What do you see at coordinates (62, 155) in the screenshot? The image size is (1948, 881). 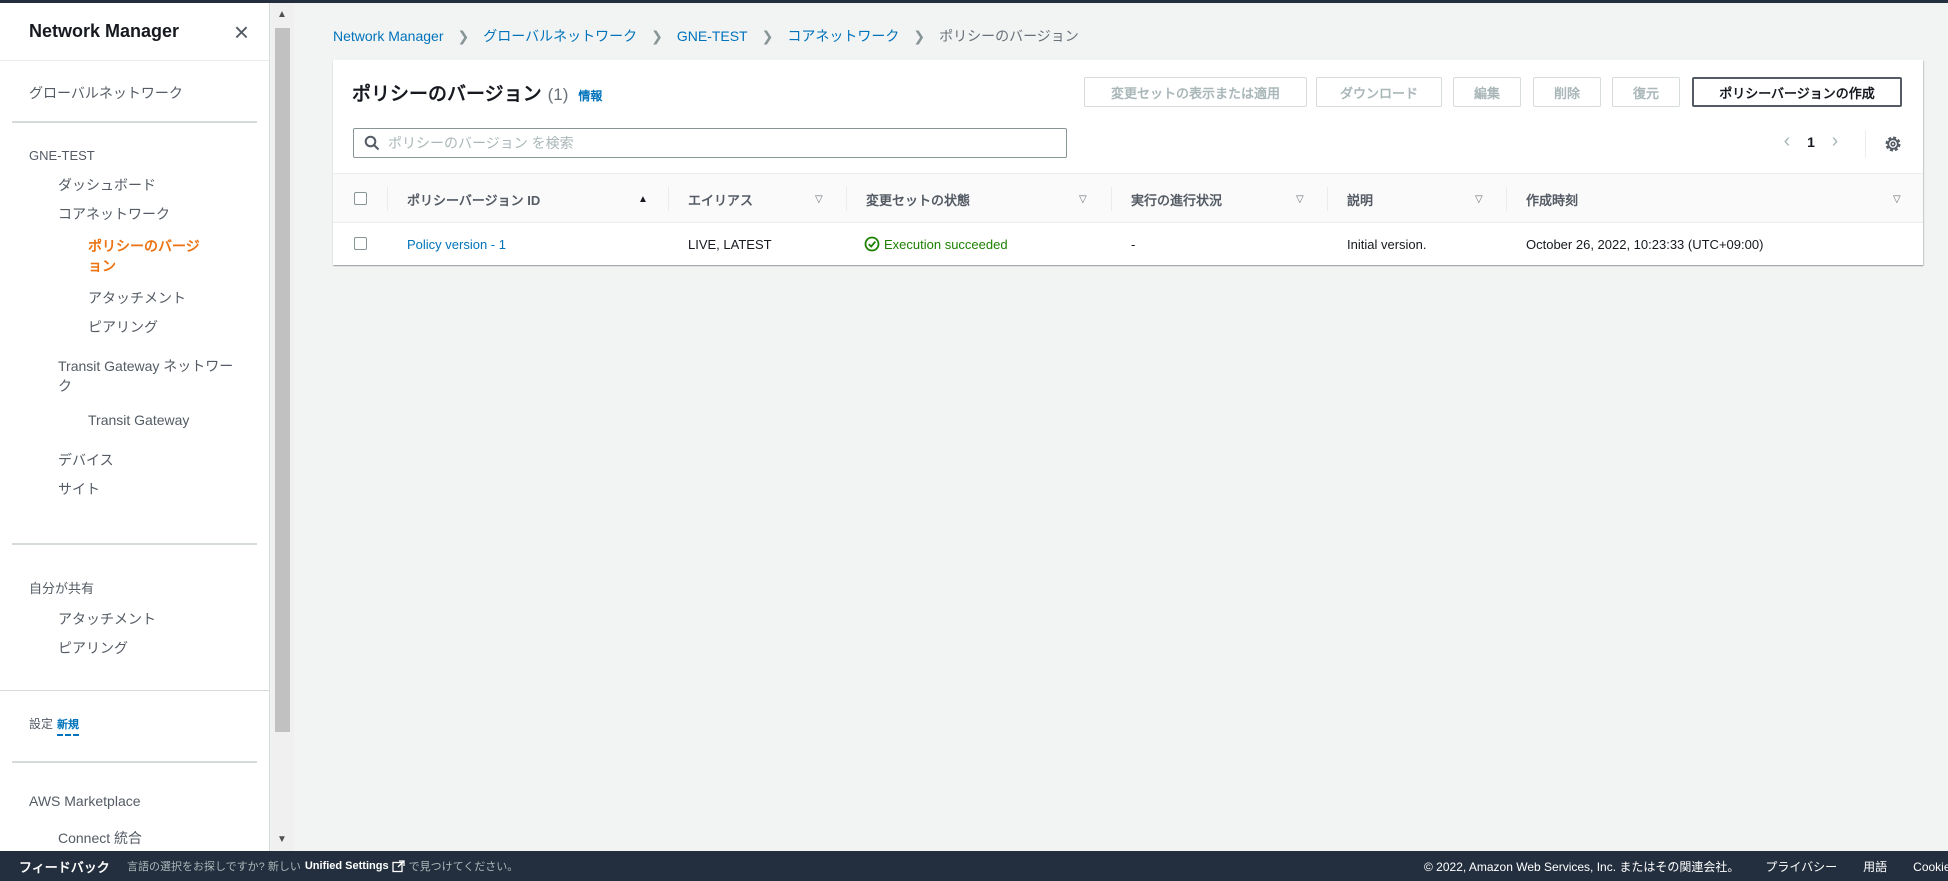 I see `sidebar-section-network: GNE-TEST` at bounding box center [62, 155].